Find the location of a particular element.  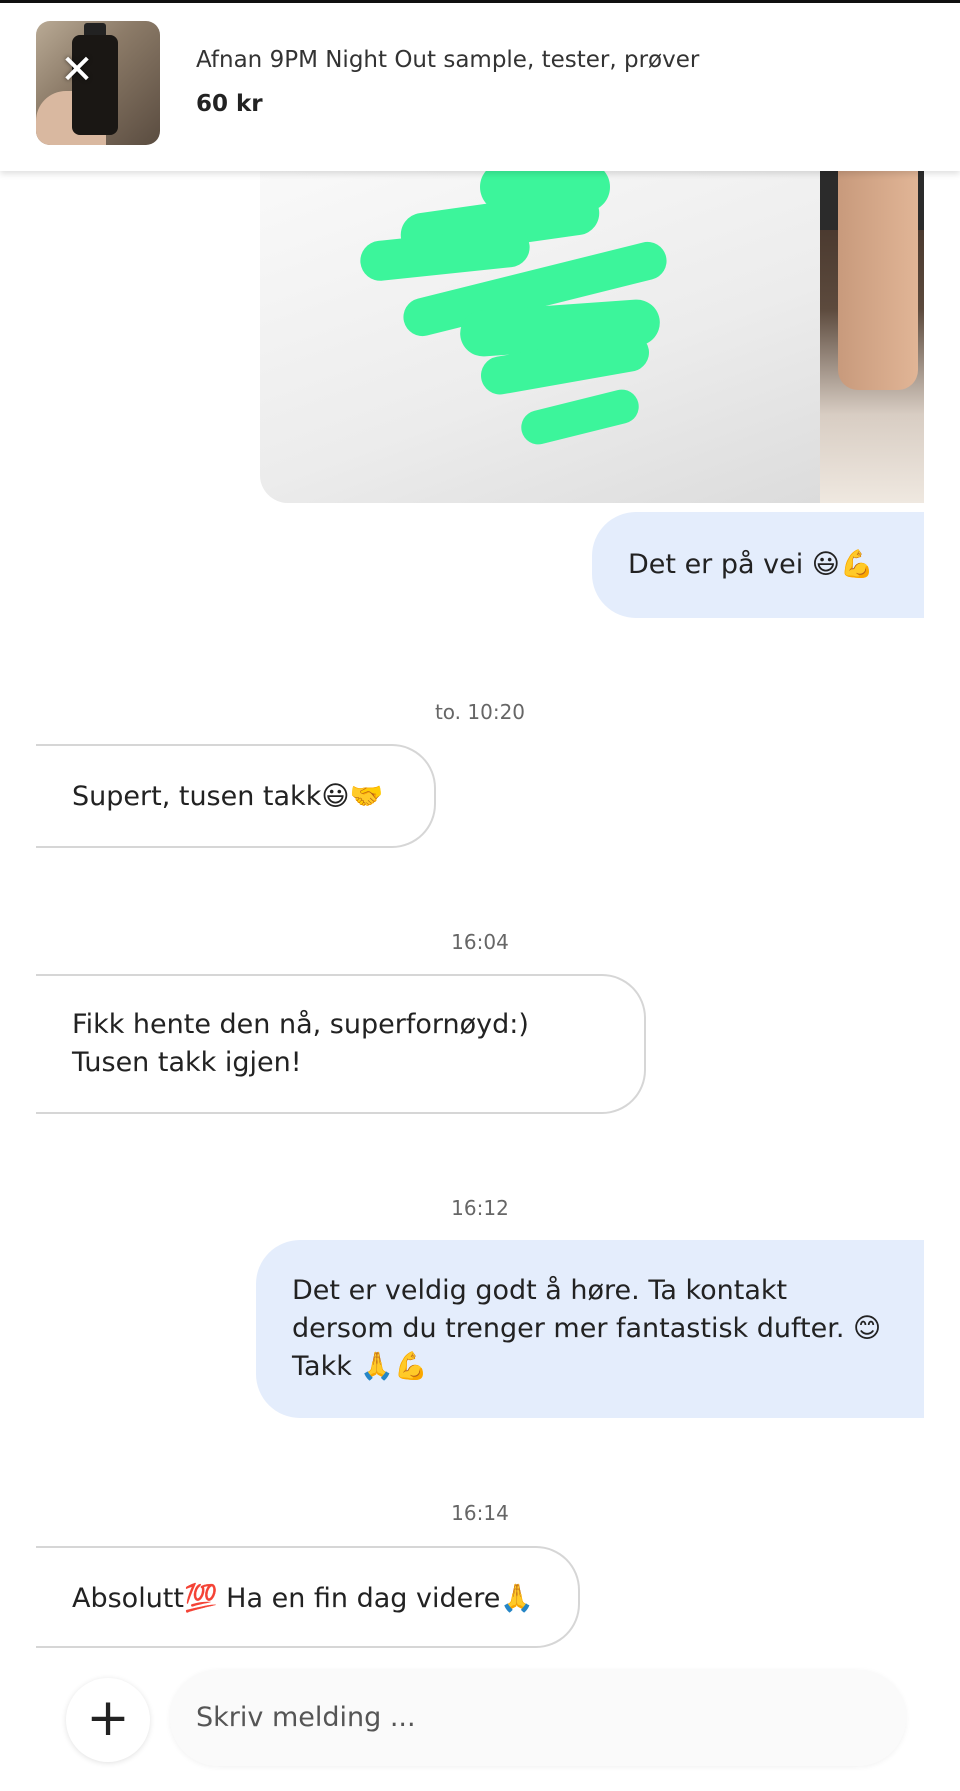

message-timestamp: 16:14 is located at coordinates (480, 1513).